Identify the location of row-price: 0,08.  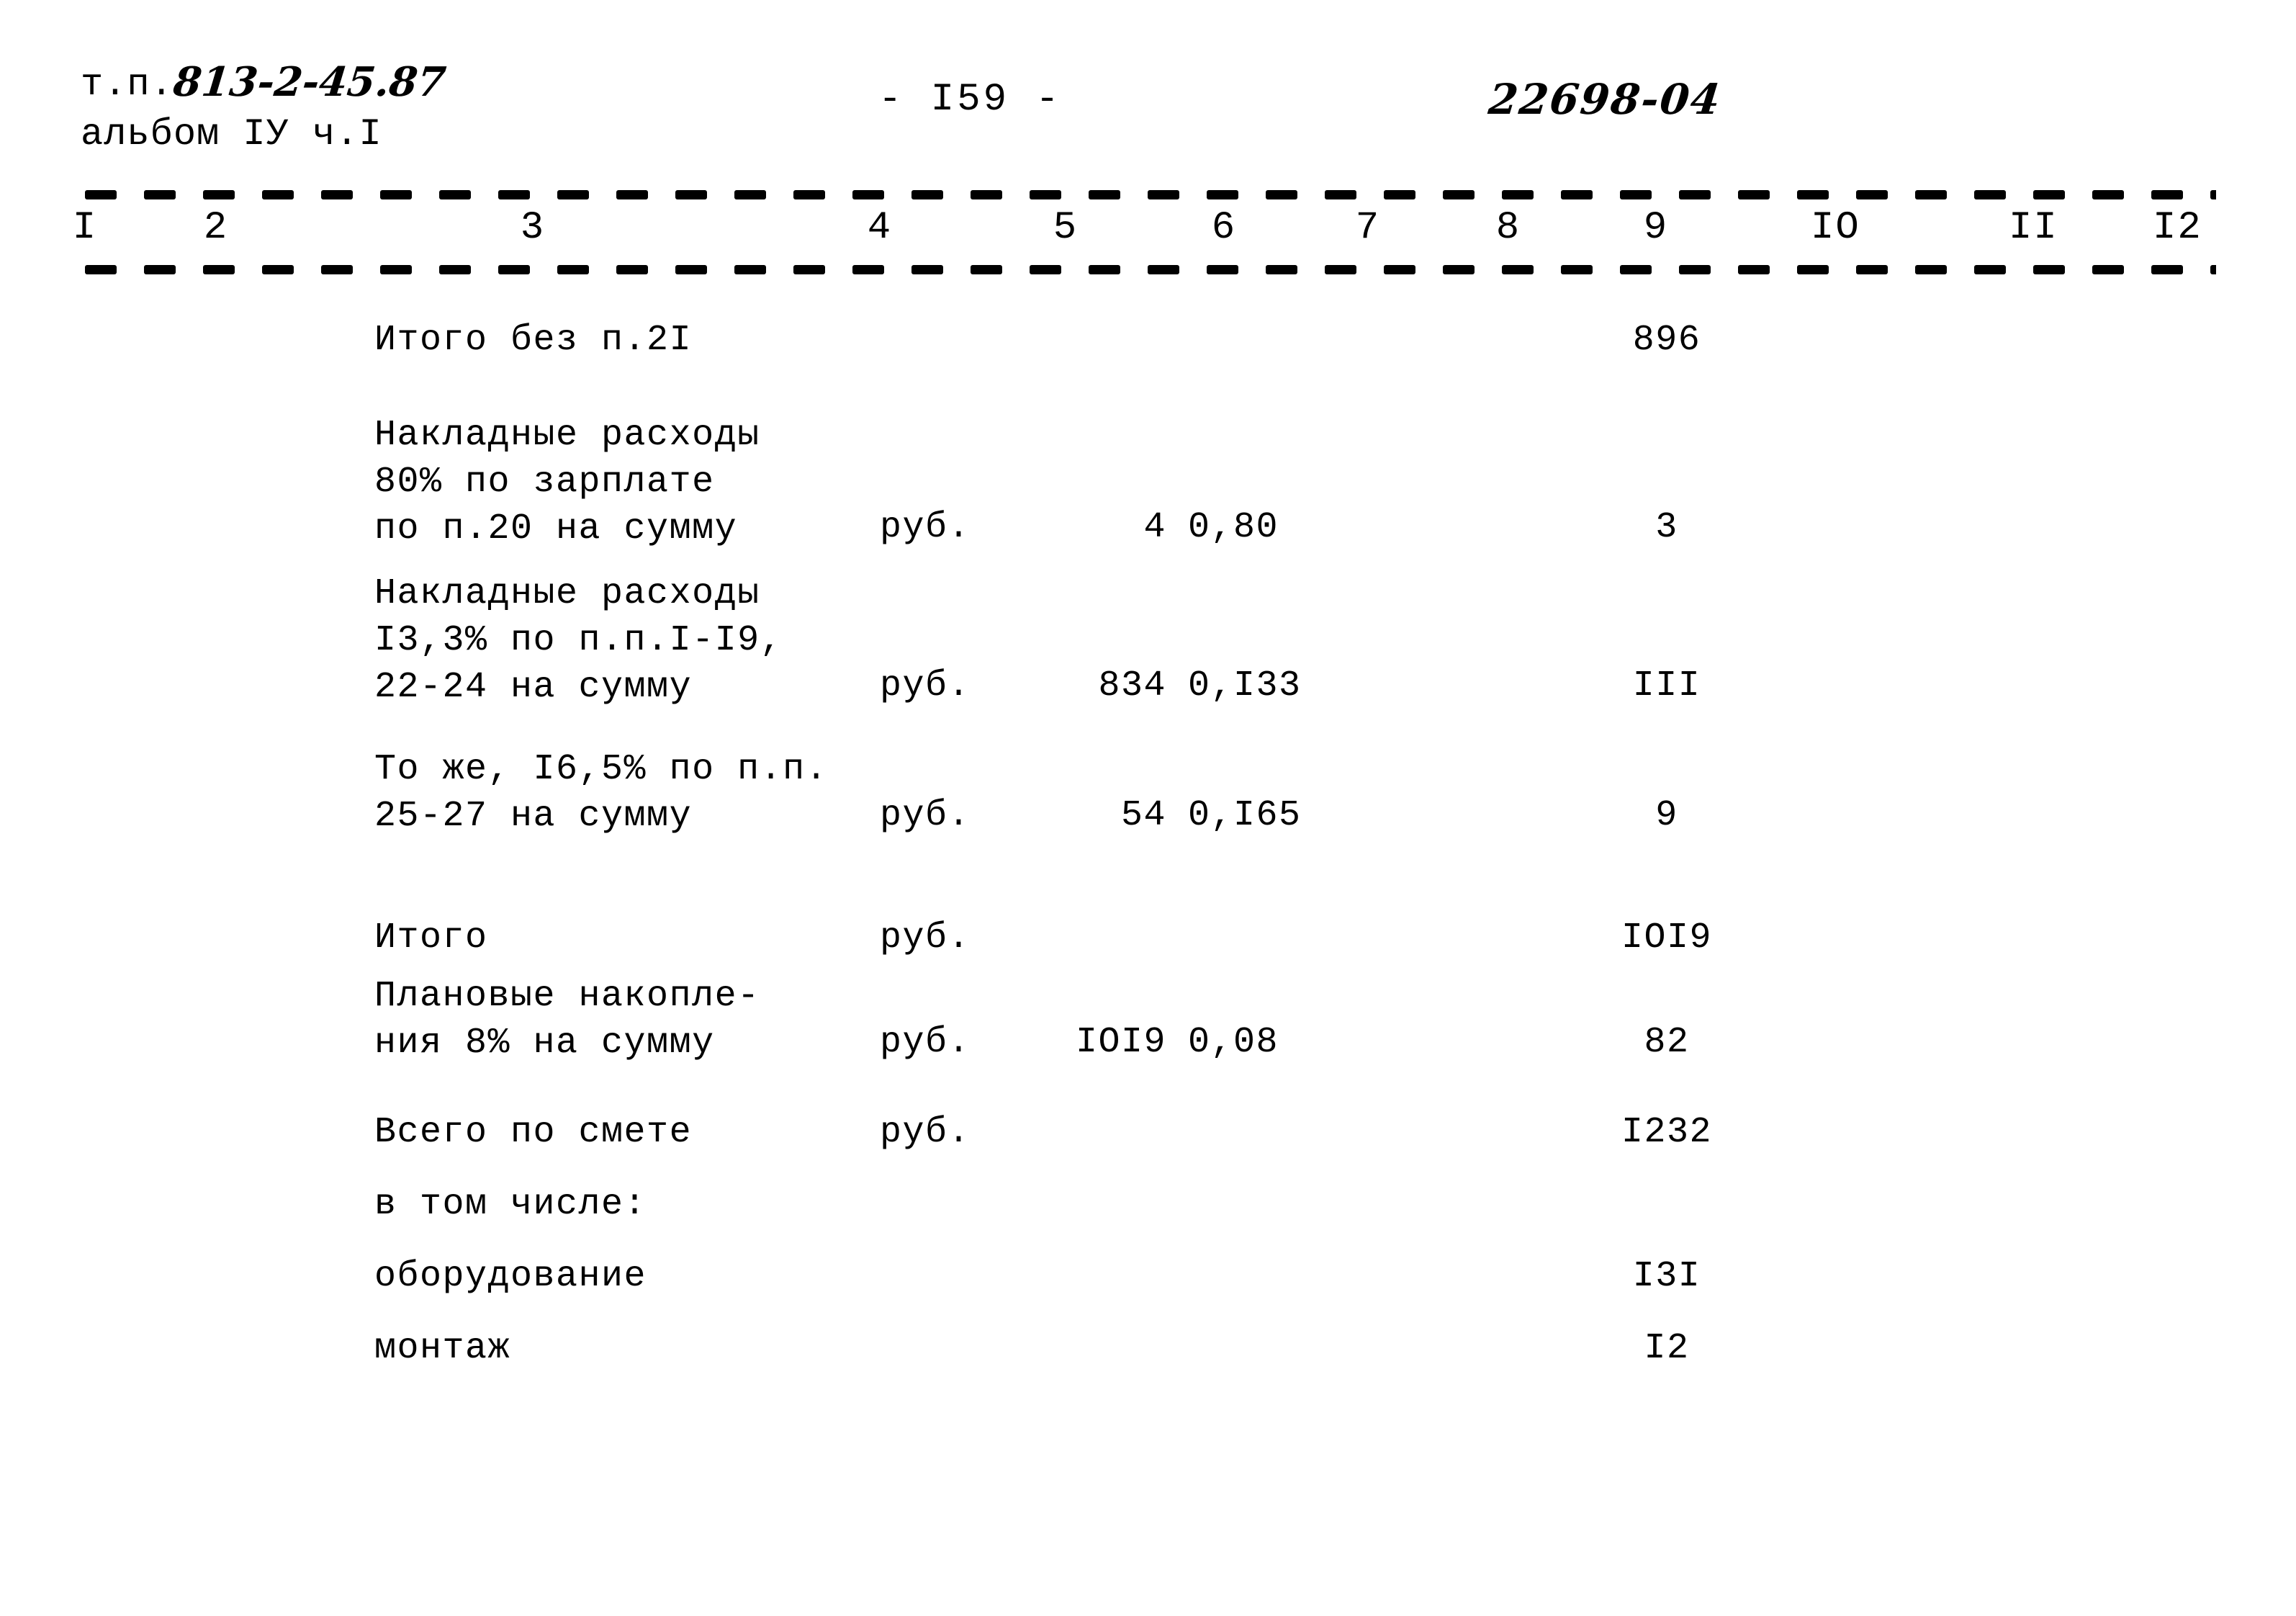
(1234, 1042).